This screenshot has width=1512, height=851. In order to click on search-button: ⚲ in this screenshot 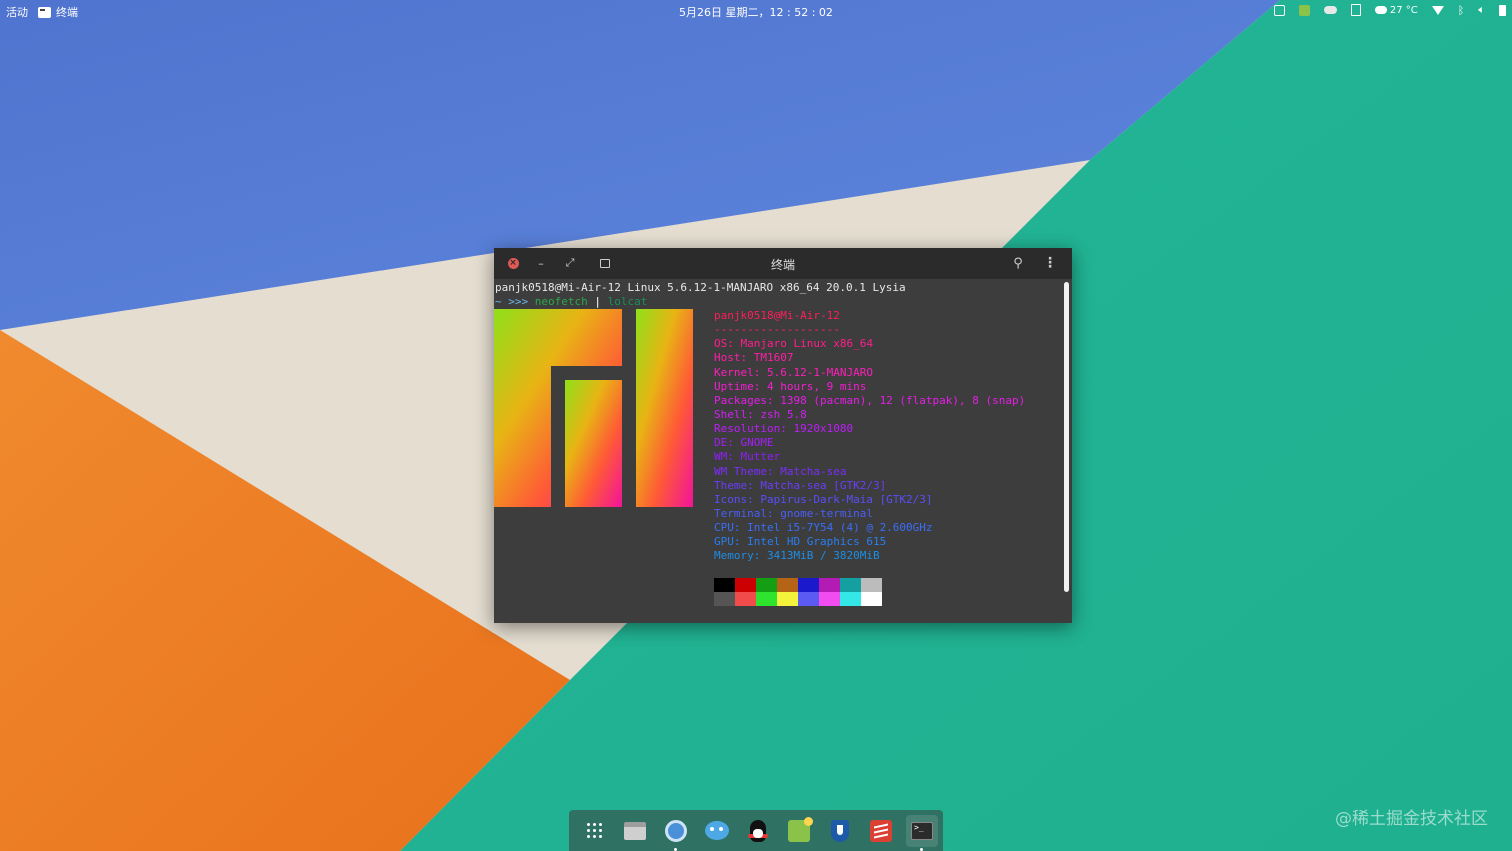, I will do `click(1018, 263)`.